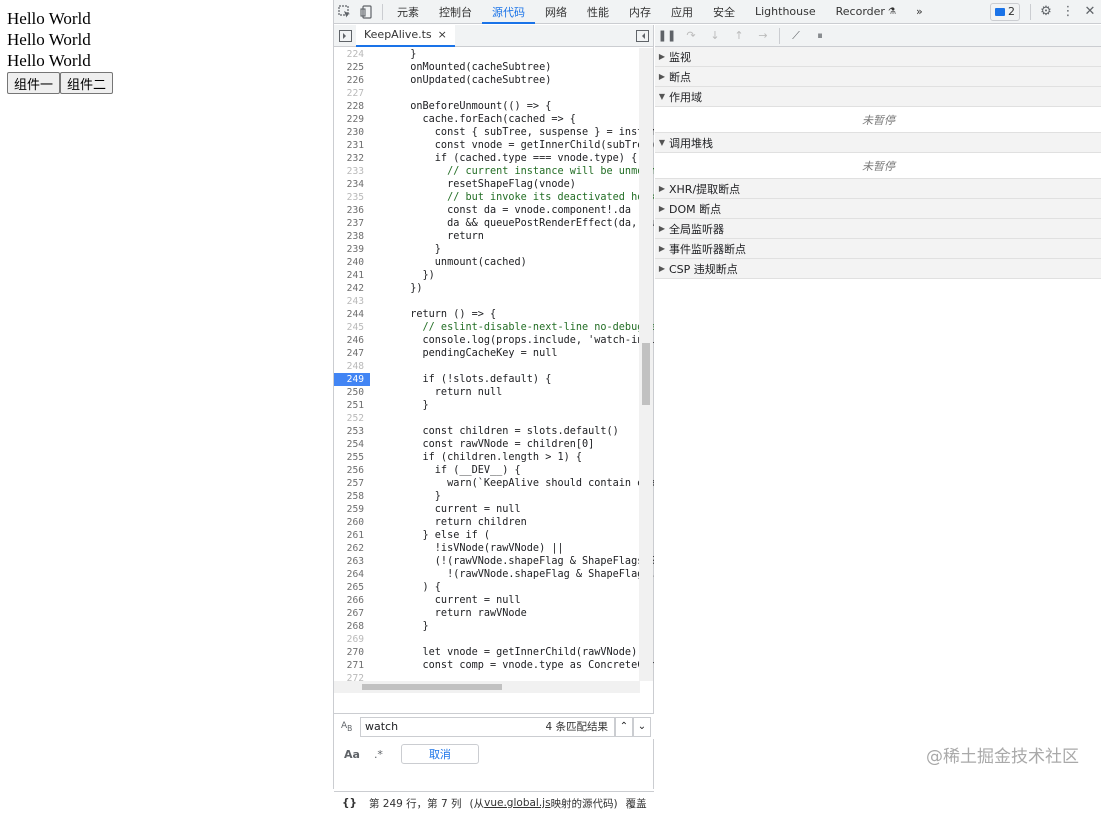 The height and width of the screenshot is (814, 1101). What do you see at coordinates (352, 574) in the screenshot?
I see `line-number: 264` at bounding box center [352, 574].